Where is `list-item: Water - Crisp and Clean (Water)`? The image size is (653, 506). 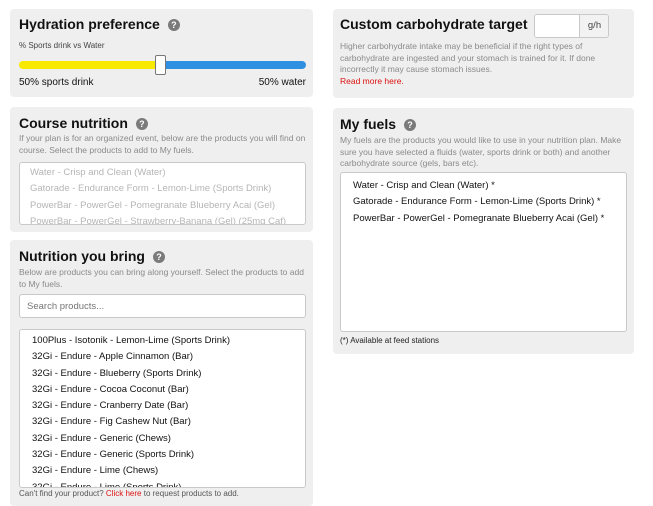
list-item: Water - Crisp and Clean (Water) is located at coordinates (167, 173).